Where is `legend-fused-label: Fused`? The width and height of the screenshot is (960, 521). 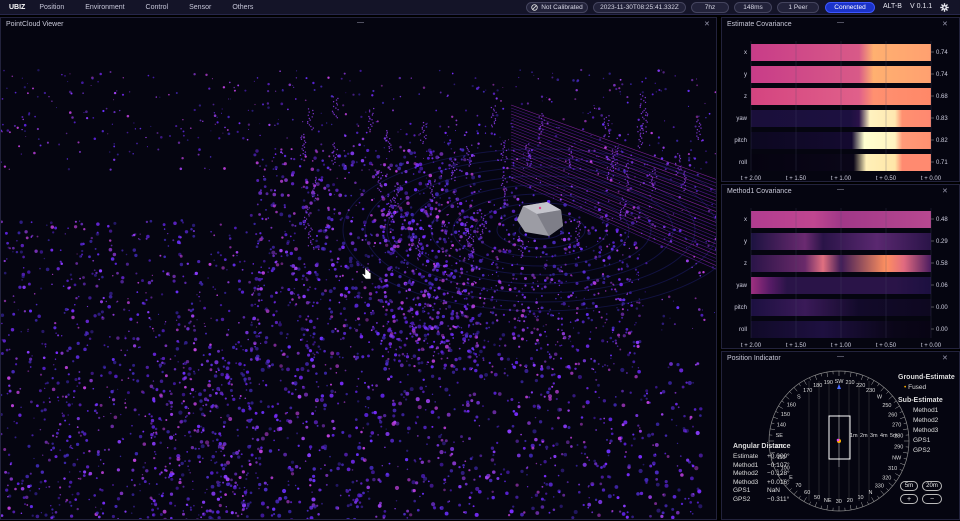 legend-fused-label: Fused is located at coordinates (917, 387).